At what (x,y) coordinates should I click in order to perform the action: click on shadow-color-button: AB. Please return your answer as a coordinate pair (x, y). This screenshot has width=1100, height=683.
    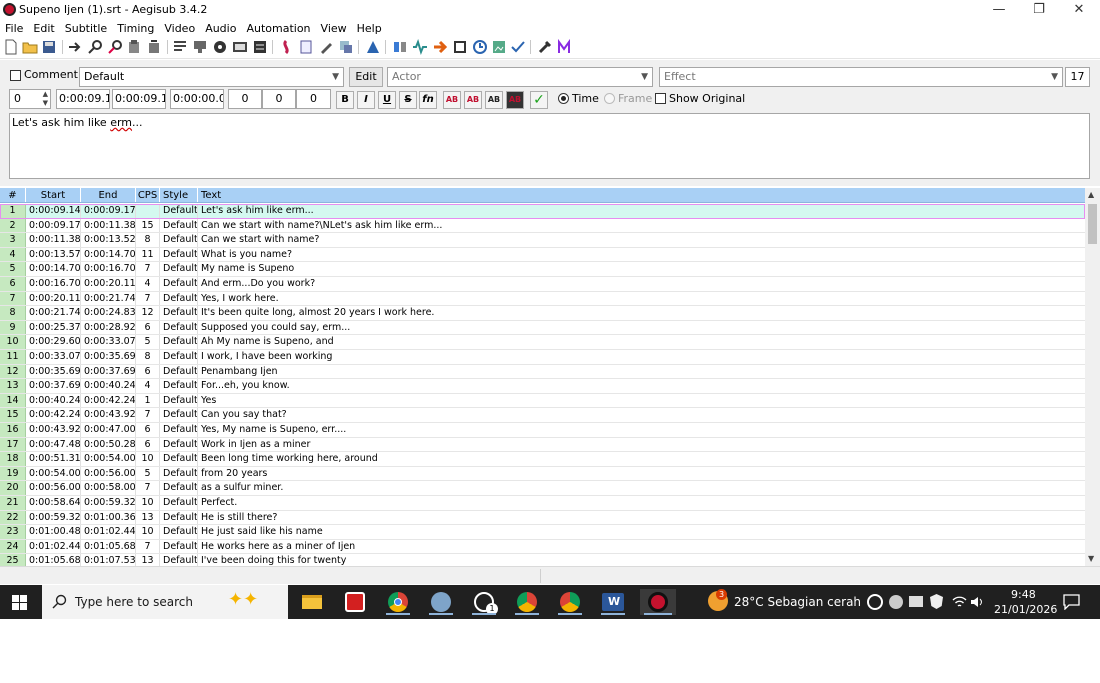
    Looking at the image, I should click on (515, 100).